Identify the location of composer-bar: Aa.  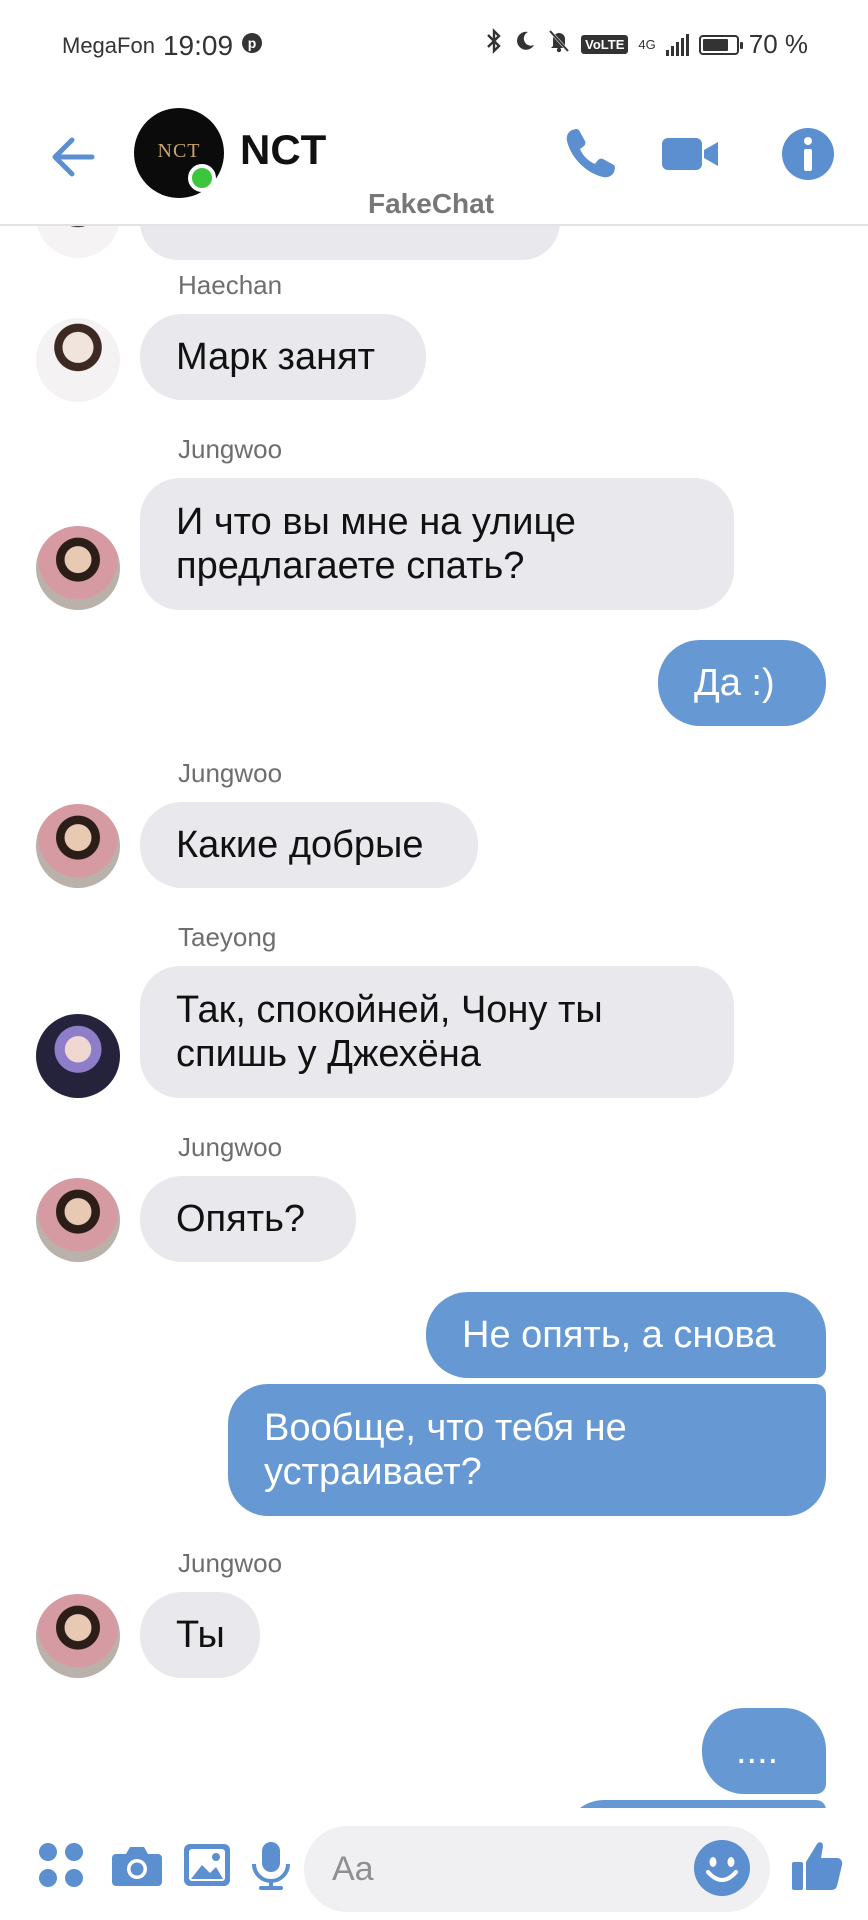
(434, 1864).